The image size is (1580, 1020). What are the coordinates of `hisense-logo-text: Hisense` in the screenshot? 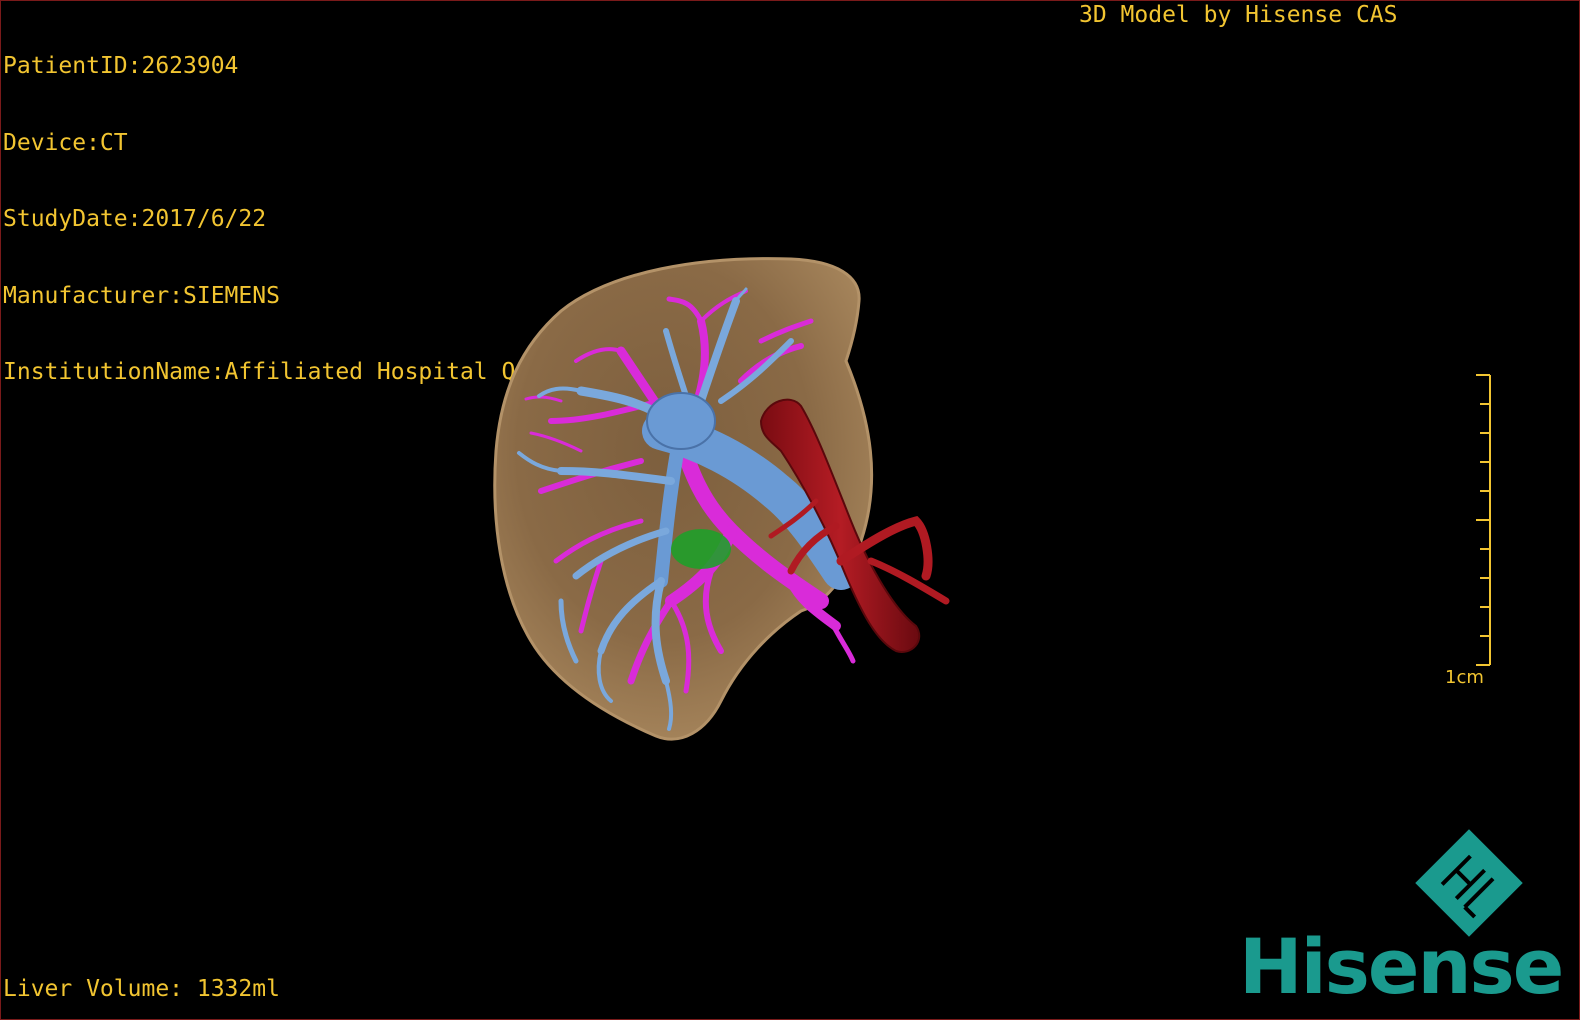 It's located at (1401, 966).